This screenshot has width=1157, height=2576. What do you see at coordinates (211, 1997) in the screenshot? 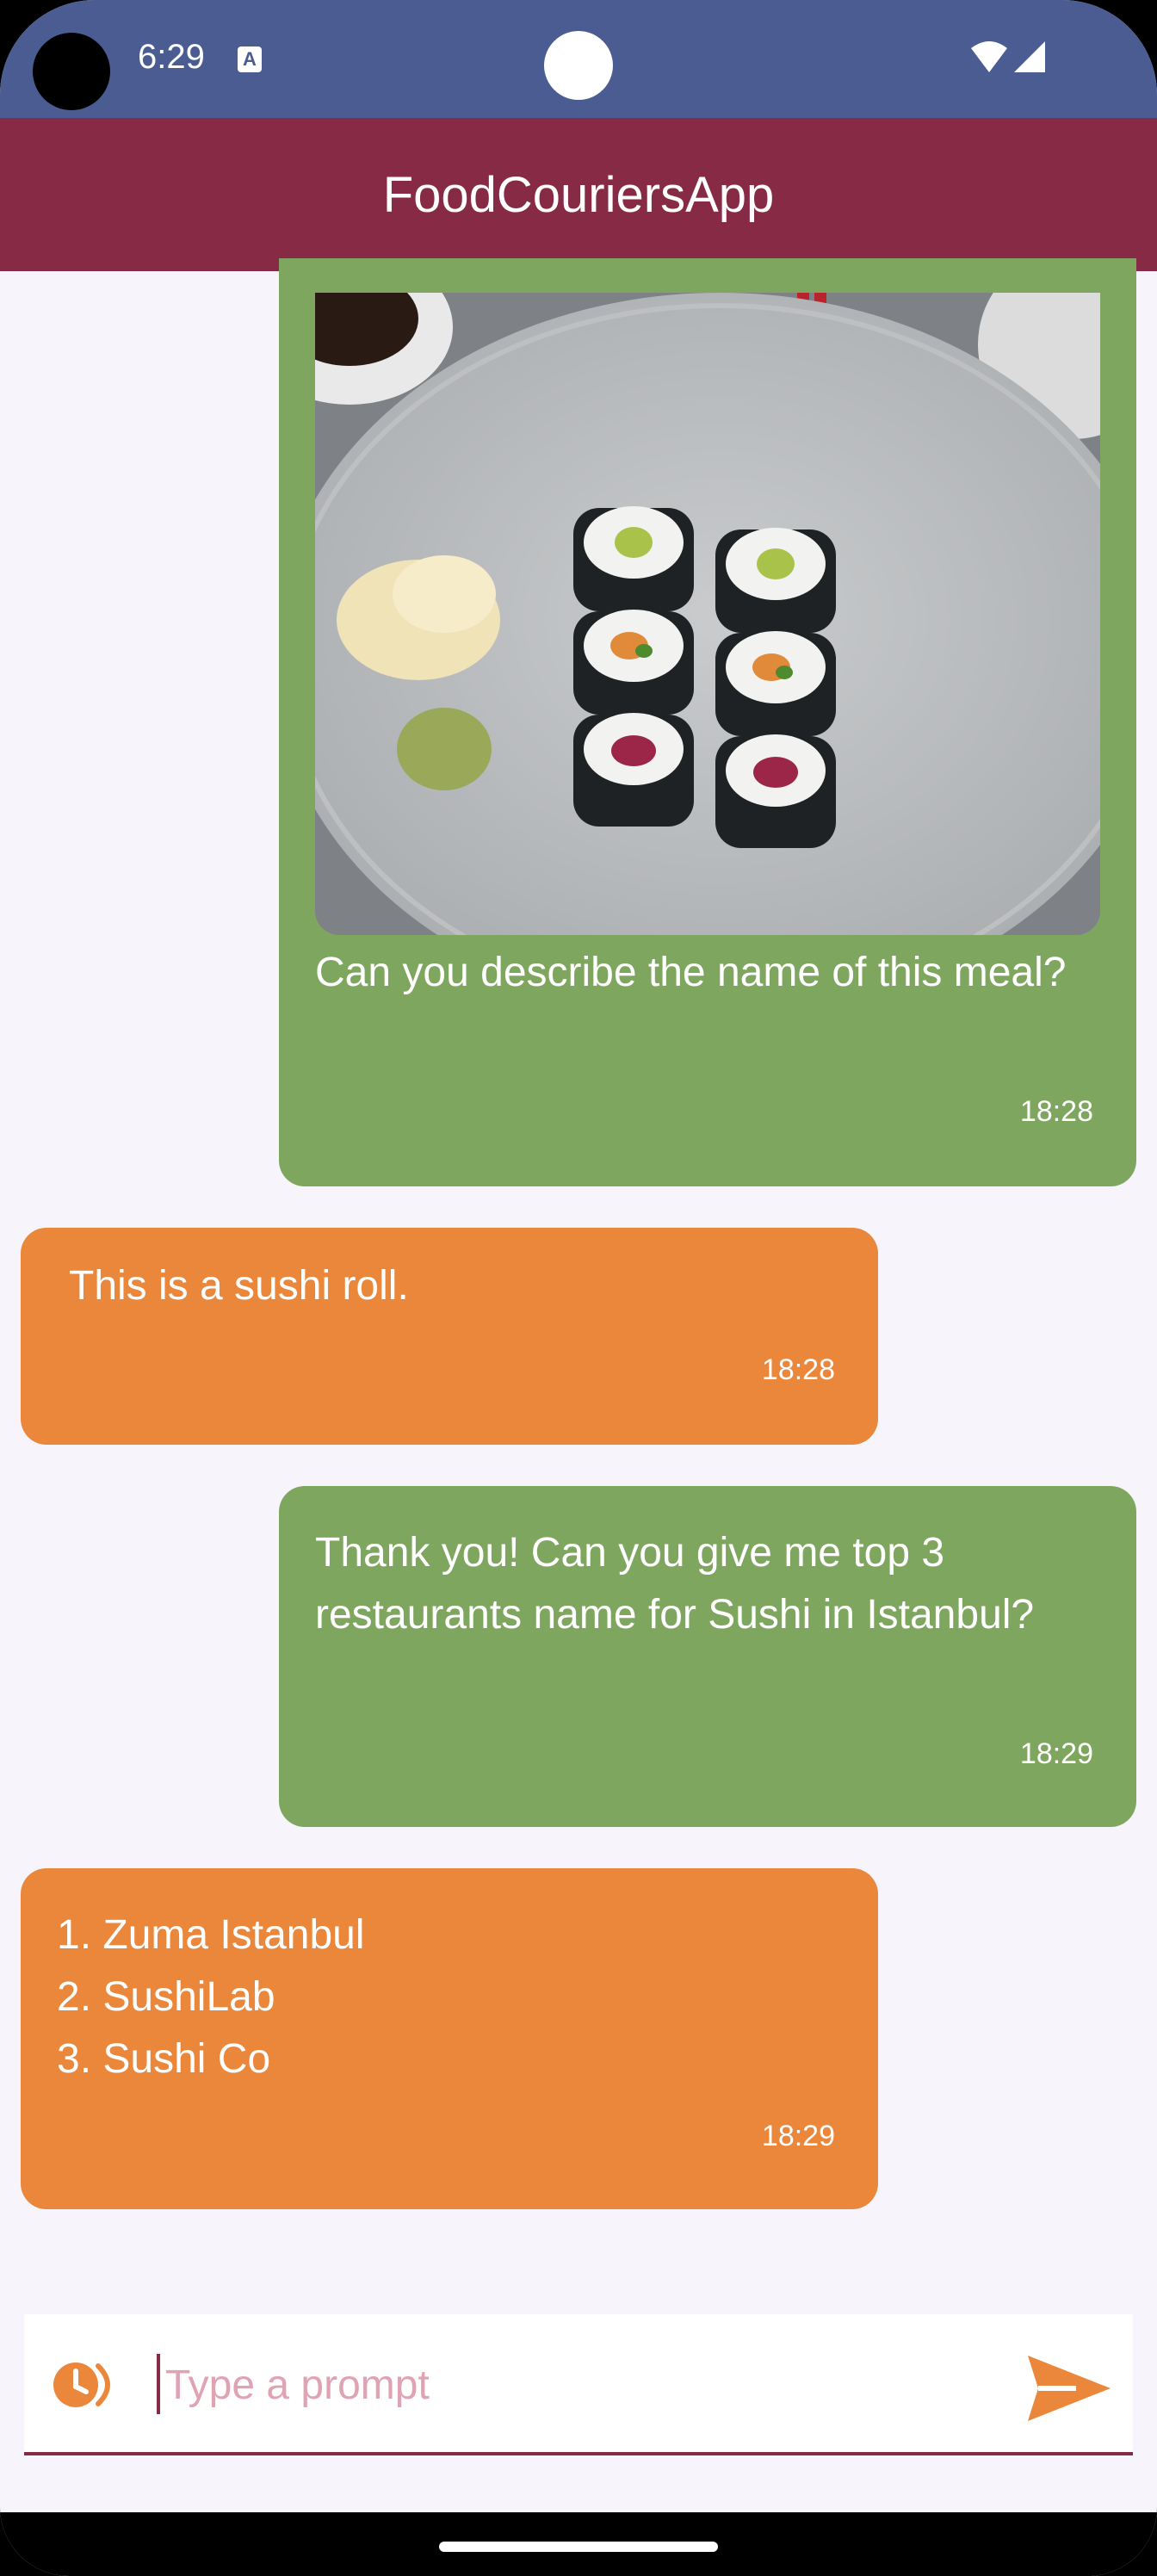
I see `bot-message-text: 1. Zuma Istanbul 2. SushiLab 3. Sushi Co` at bounding box center [211, 1997].